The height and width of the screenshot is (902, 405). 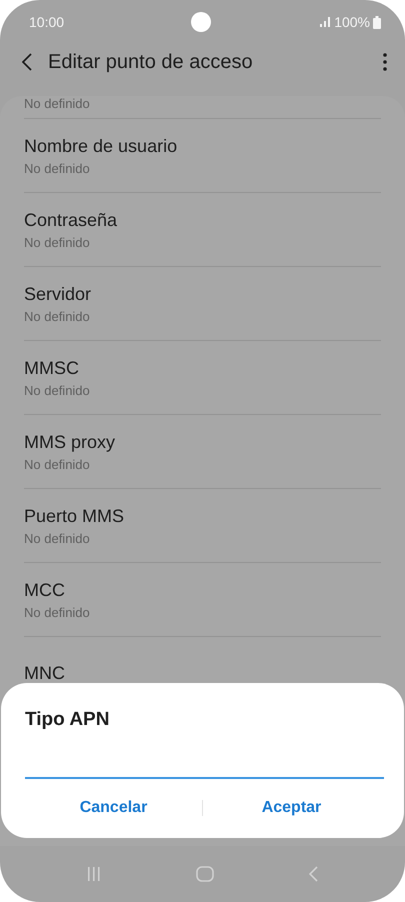 What do you see at coordinates (58, 294) in the screenshot?
I see `setting-title: Servidor` at bounding box center [58, 294].